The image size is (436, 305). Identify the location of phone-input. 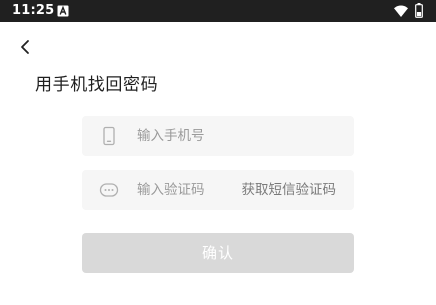
(239, 136).